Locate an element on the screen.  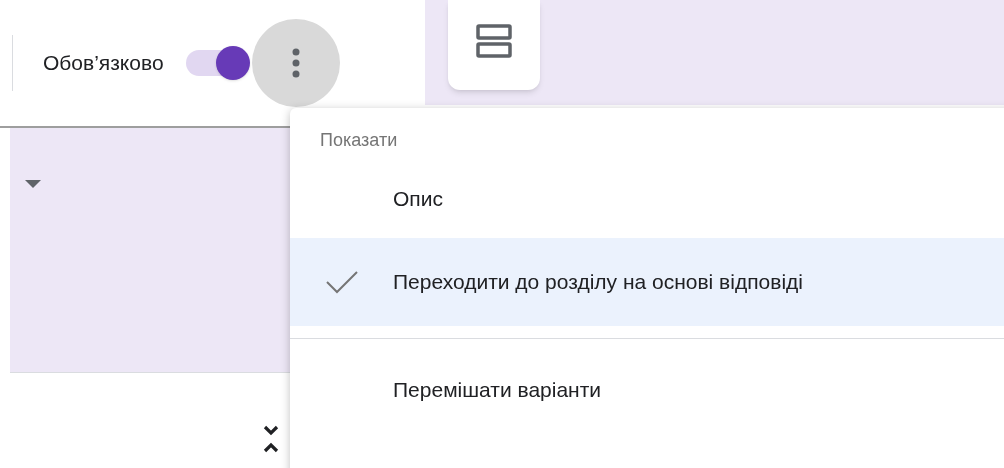
menu-item: Перемішати варіанти is located at coordinates (647, 390).